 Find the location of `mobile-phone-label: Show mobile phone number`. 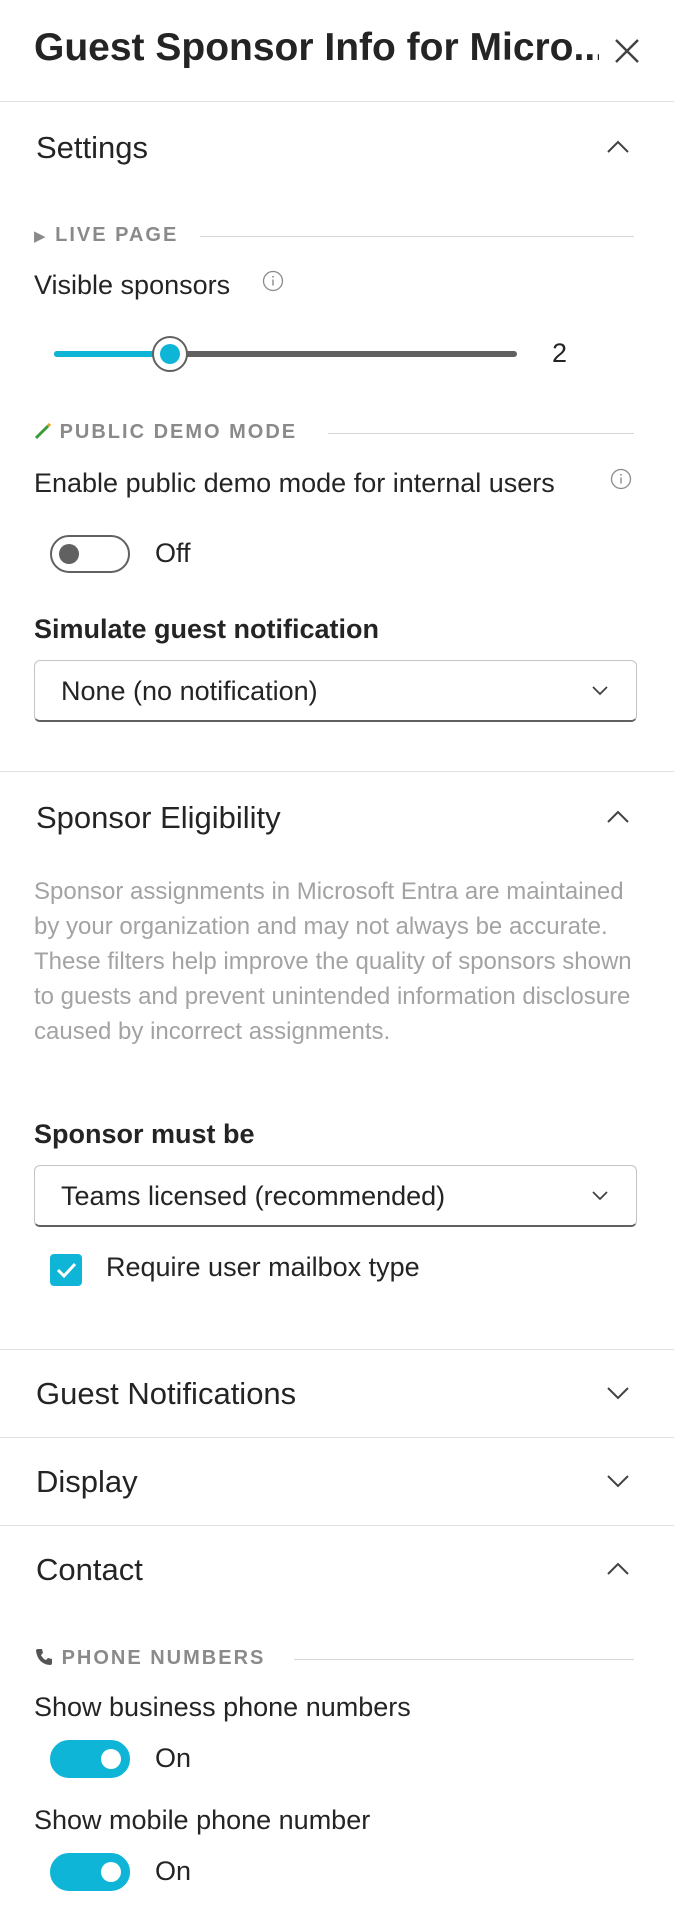

mobile-phone-label: Show mobile phone number is located at coordinates (202, 1820).